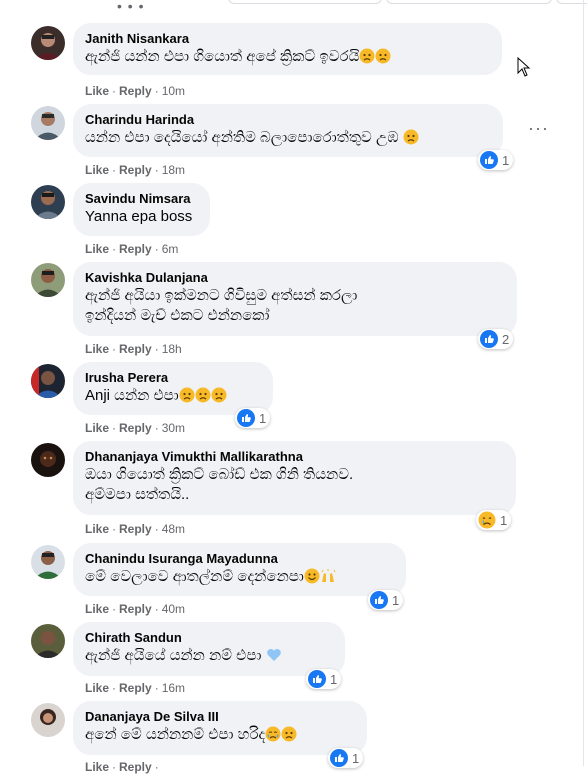 Image resolution: width=587 pixels, height=775 pixels. What do you see at coordinates (173, 91) in the screenshot?
I see `timestamp: 10m` at bounding box center [173, 91].